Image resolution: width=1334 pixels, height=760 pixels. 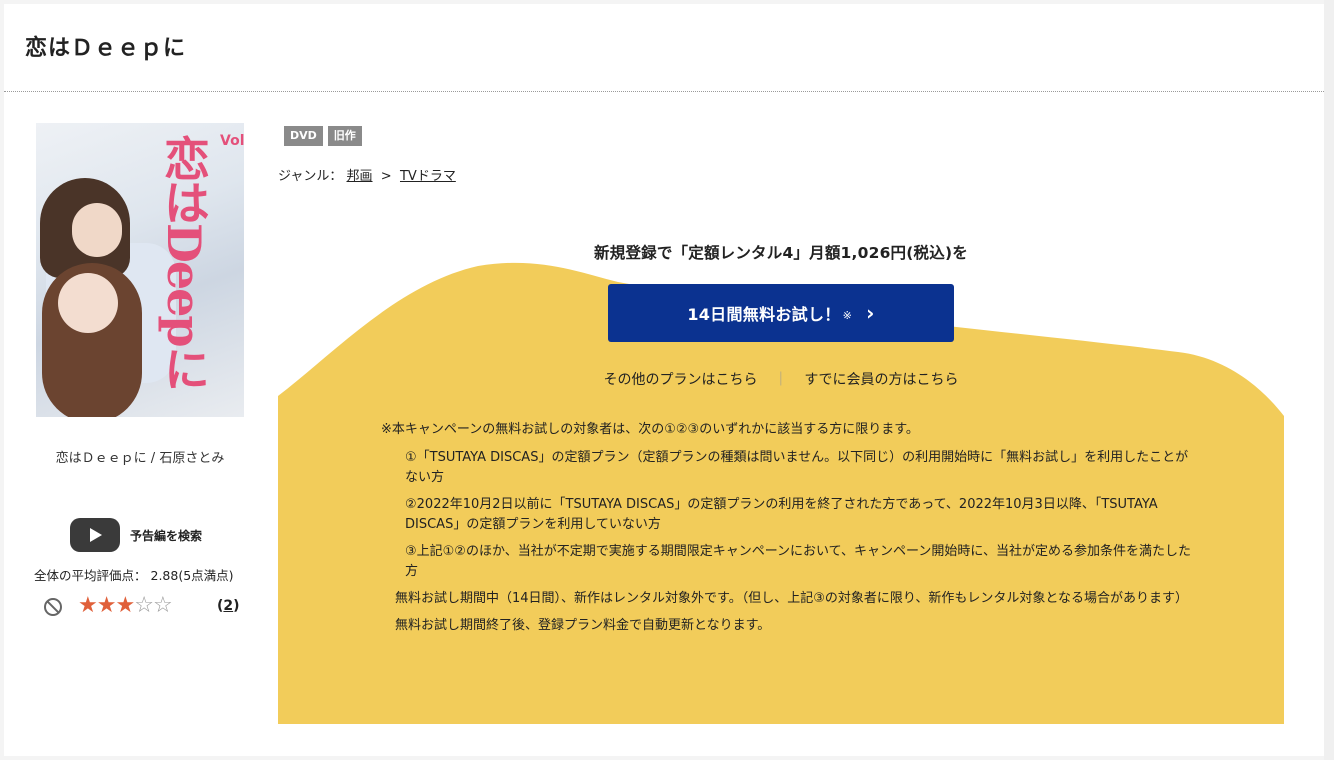 I want to click on cover-image: 恋はDeepに Vol.1, so click(x=140, y=270).